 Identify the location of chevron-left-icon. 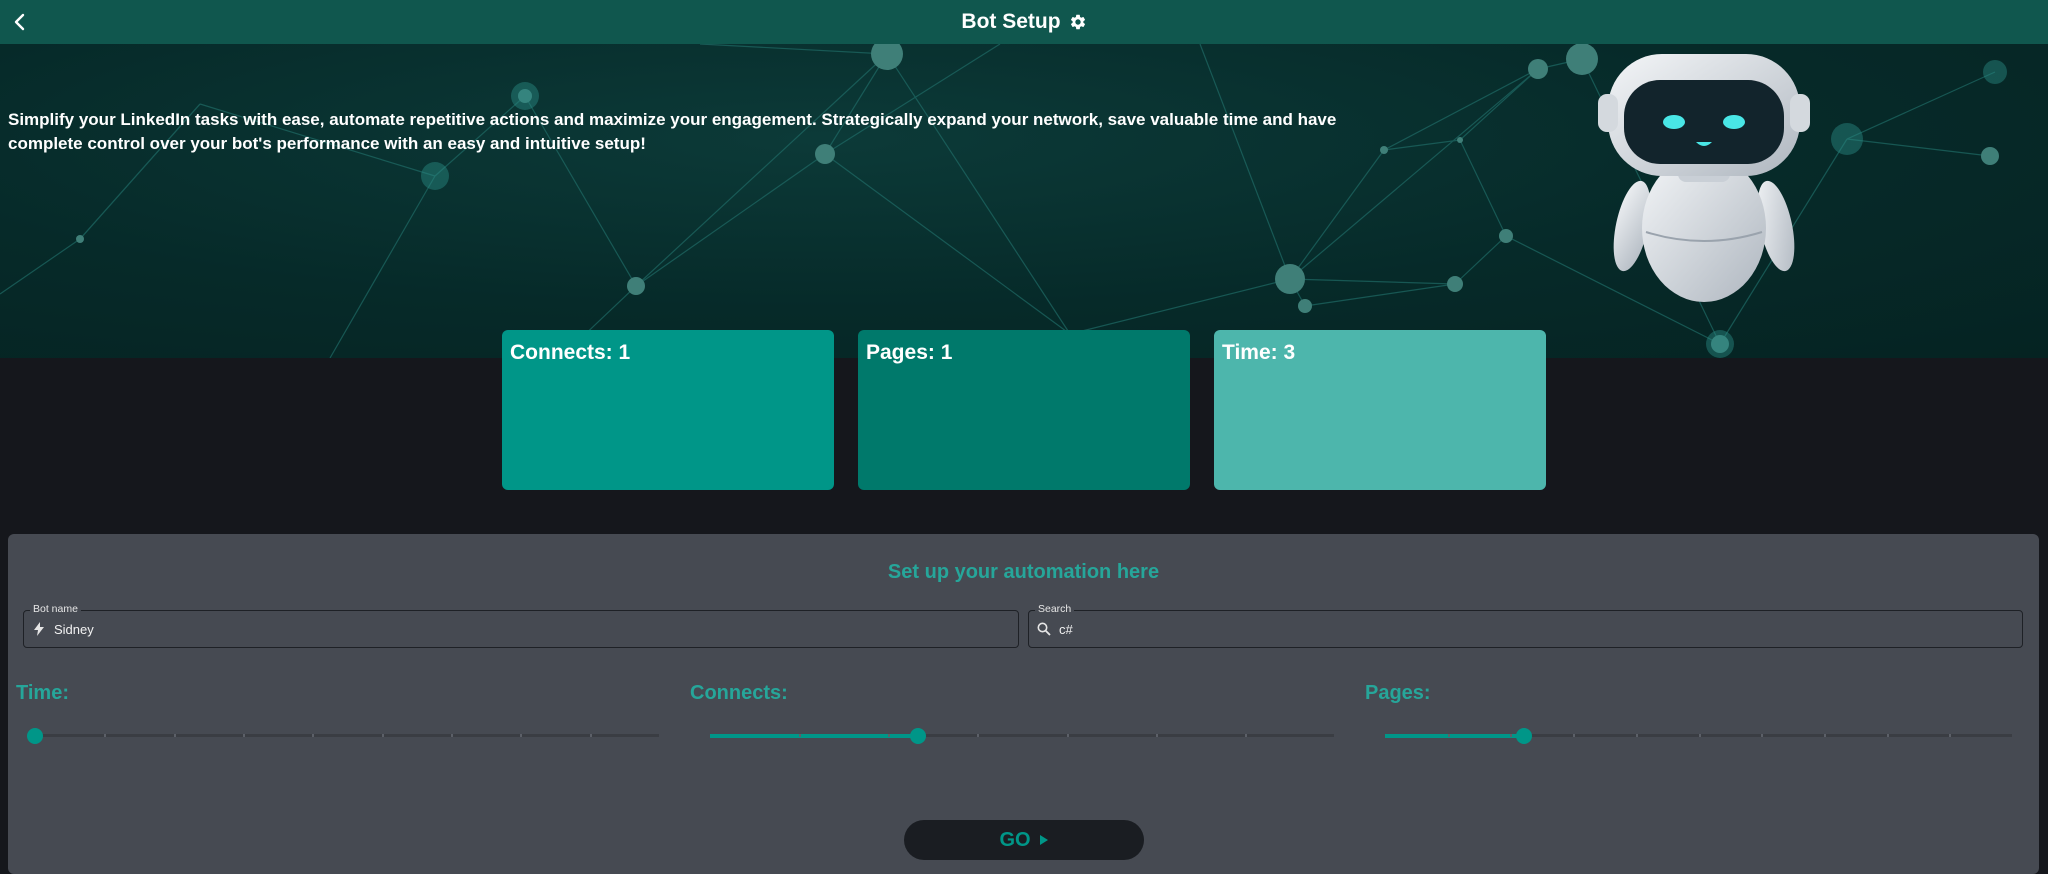
(19, 22).